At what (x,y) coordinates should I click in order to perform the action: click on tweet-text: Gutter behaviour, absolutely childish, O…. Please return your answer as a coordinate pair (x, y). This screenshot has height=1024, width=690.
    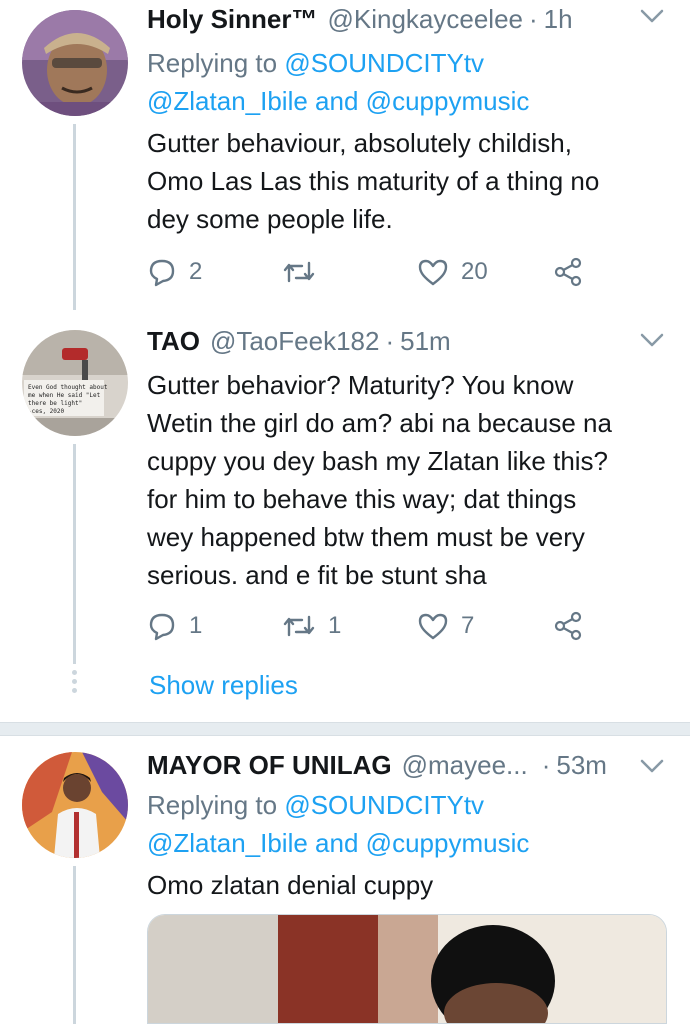
    Looking at the image, I should click on (373, 181).